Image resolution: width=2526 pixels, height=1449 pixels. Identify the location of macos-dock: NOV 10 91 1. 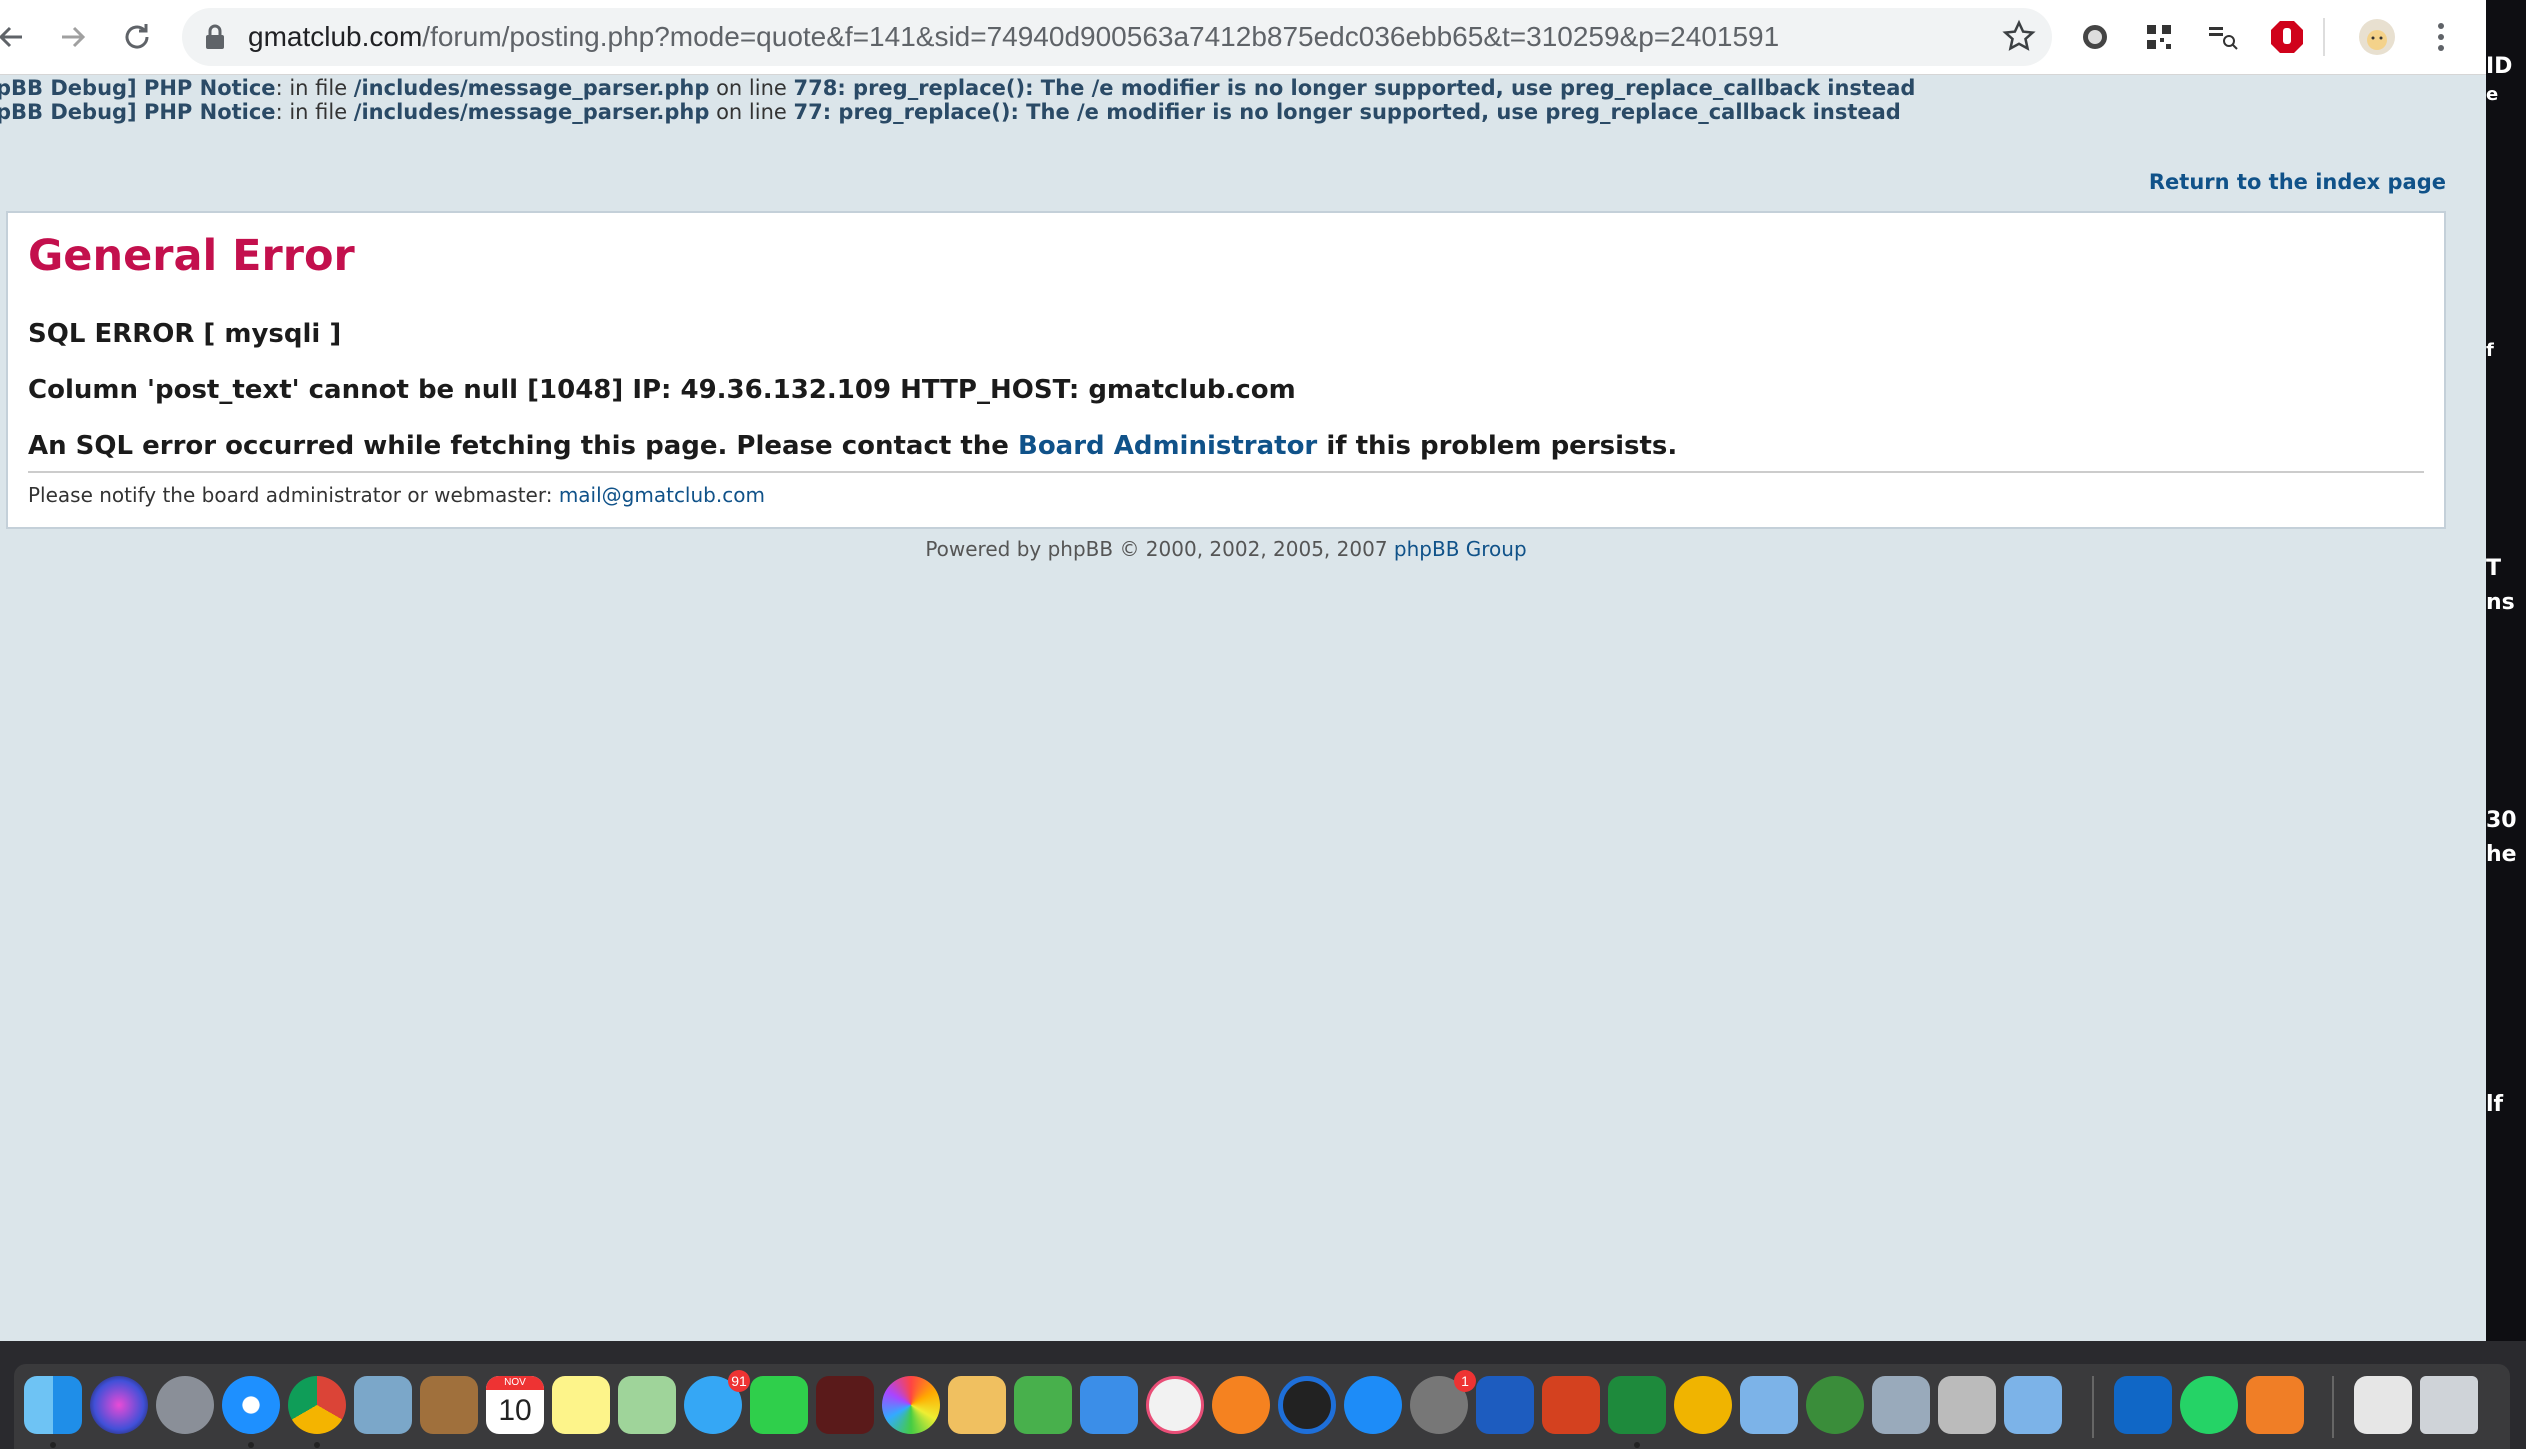
(1262, 1406).